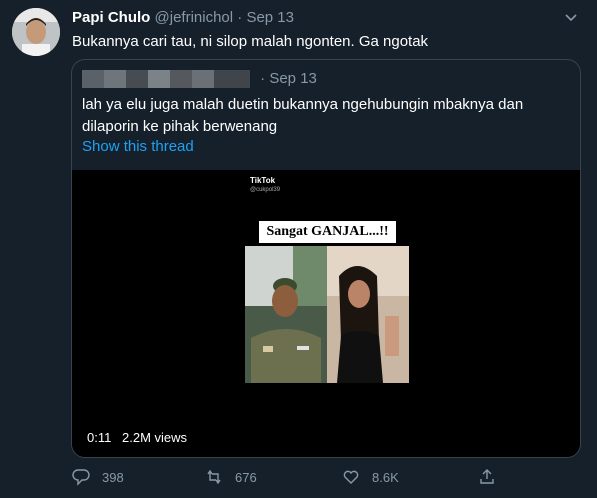 This screenshot has height=498, width=597. Describe the element at coordinates (351, 477) in the screenshot. I see `heart-icon` at that location.